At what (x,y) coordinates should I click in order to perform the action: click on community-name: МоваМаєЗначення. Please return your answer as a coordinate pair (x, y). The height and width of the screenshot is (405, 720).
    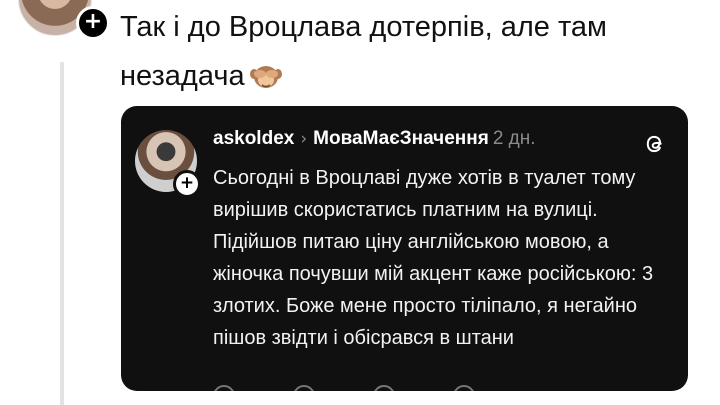
    Looking at the image, I should click on (401, 138).